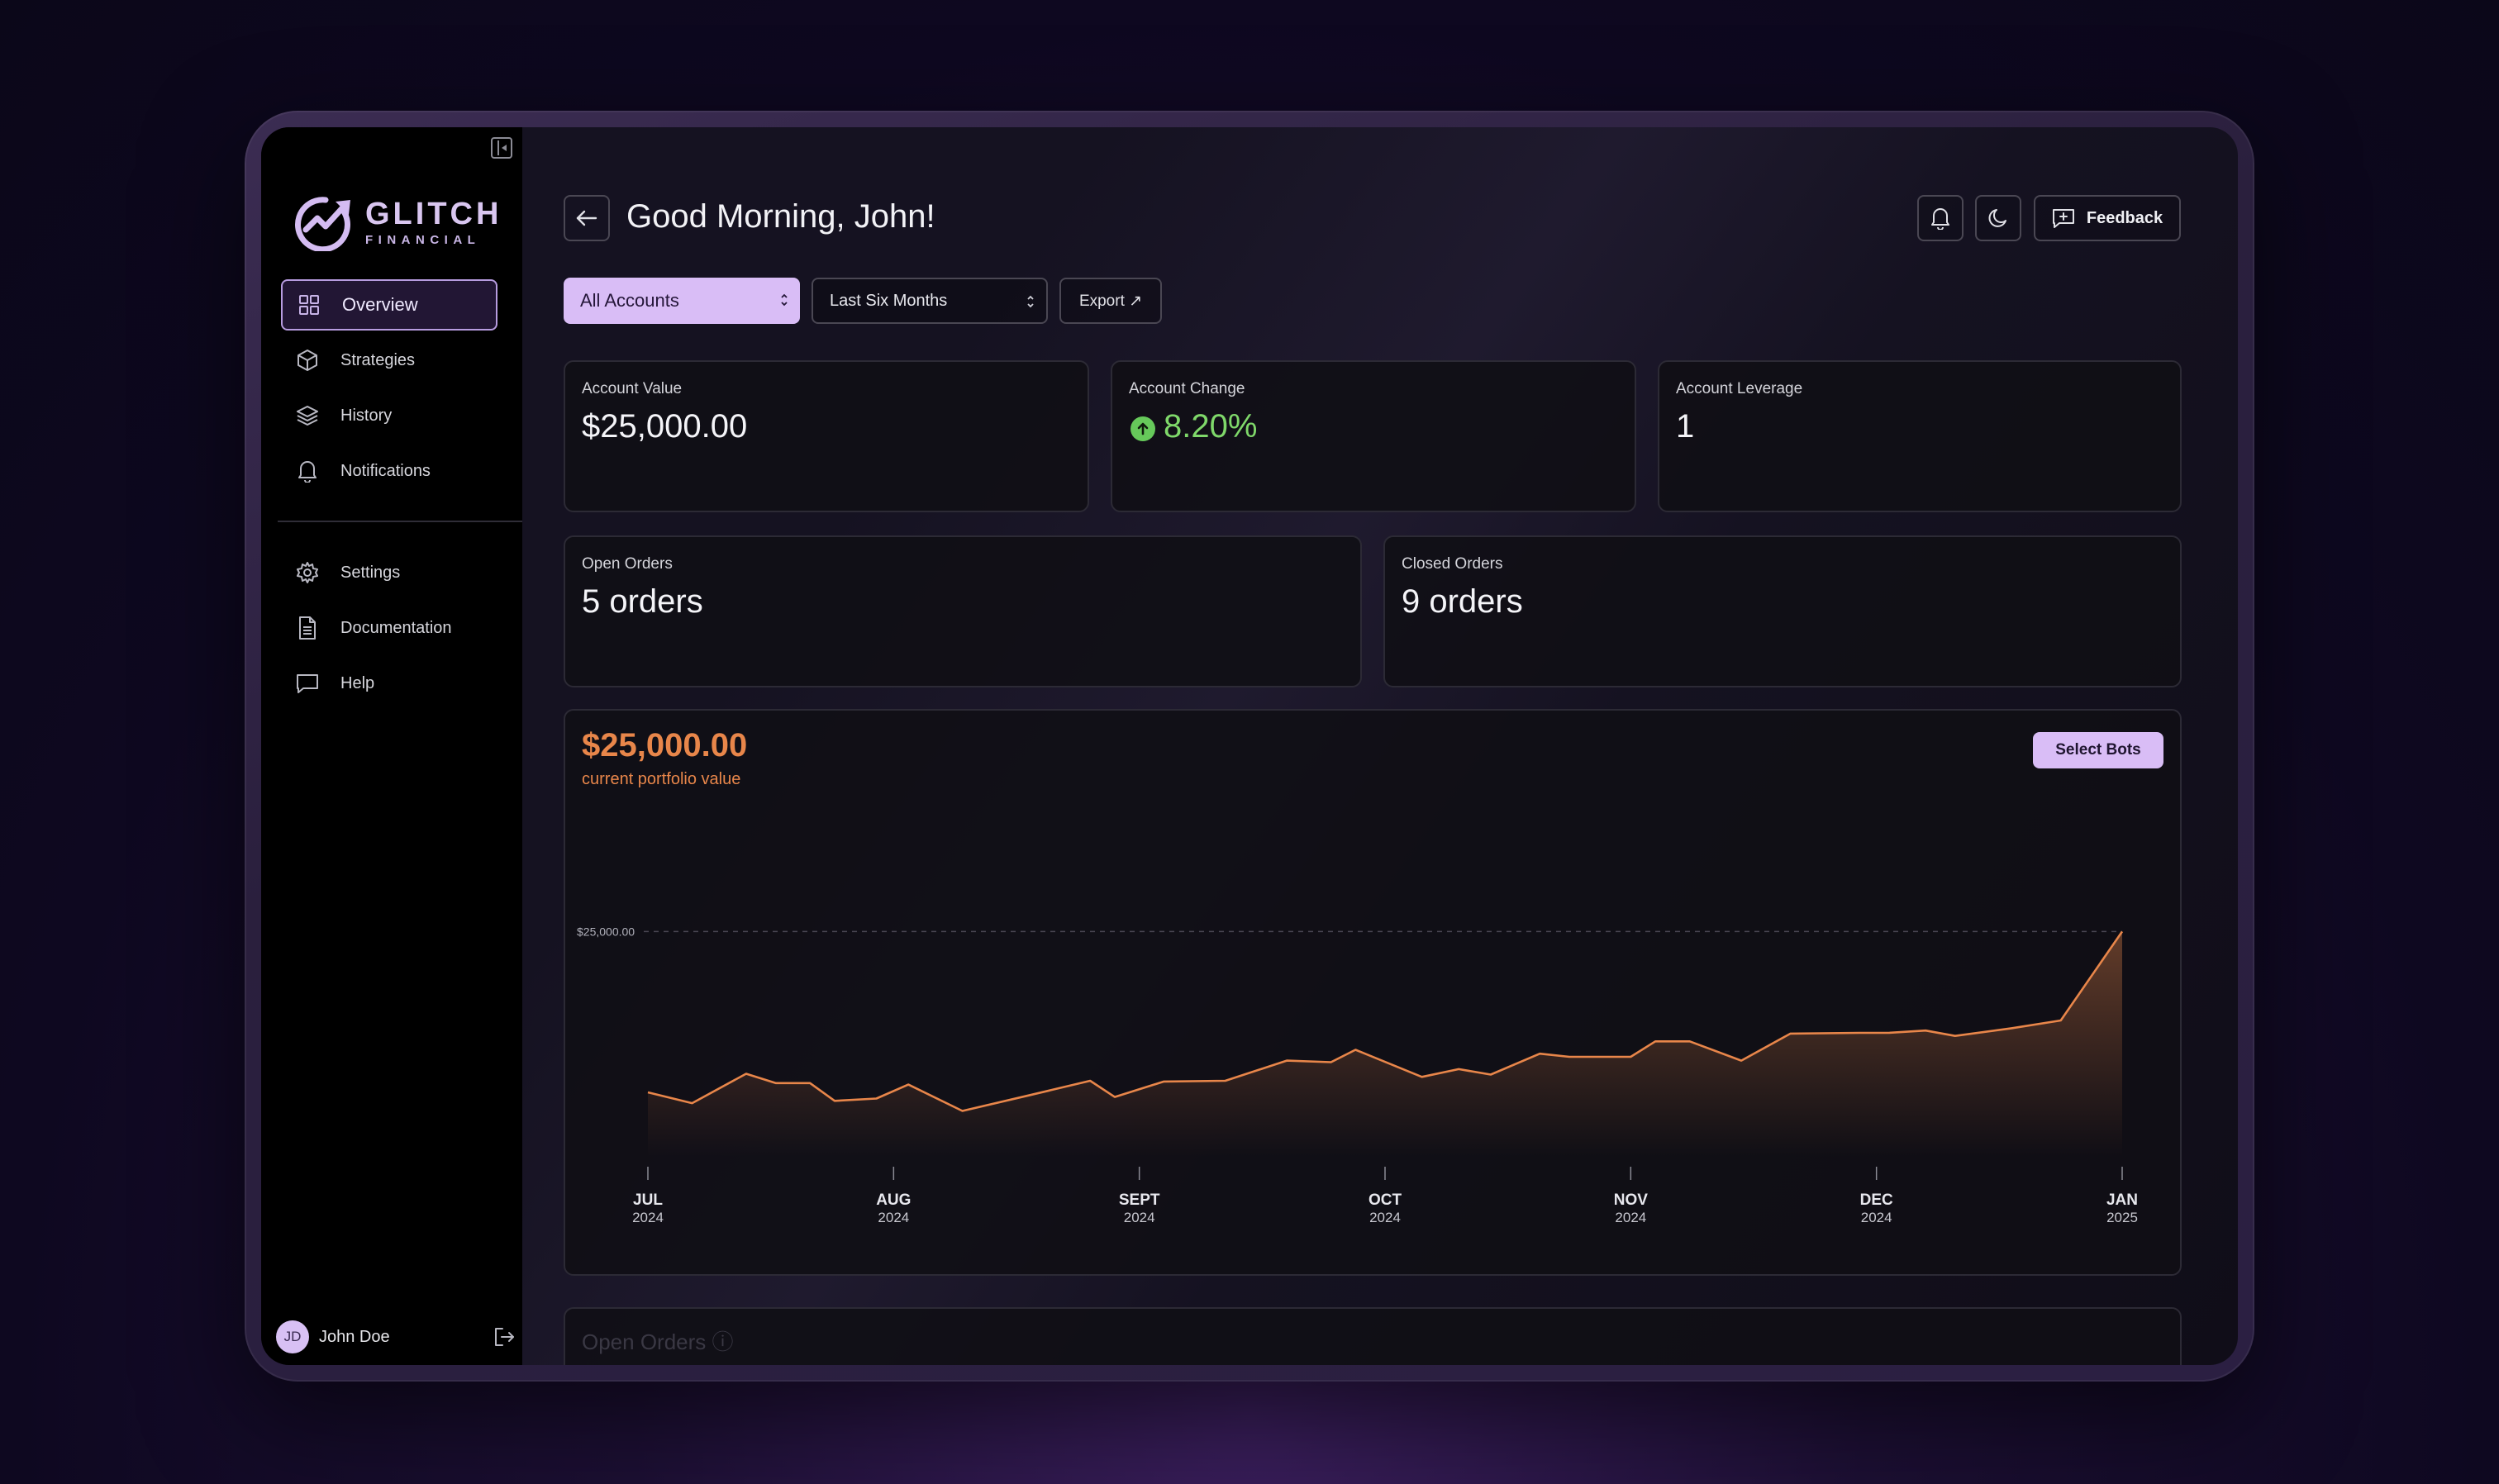  Describe the element at coordinates (642, 601) in the screenshot. I see `open-orders-value: 5 orders` at that location.